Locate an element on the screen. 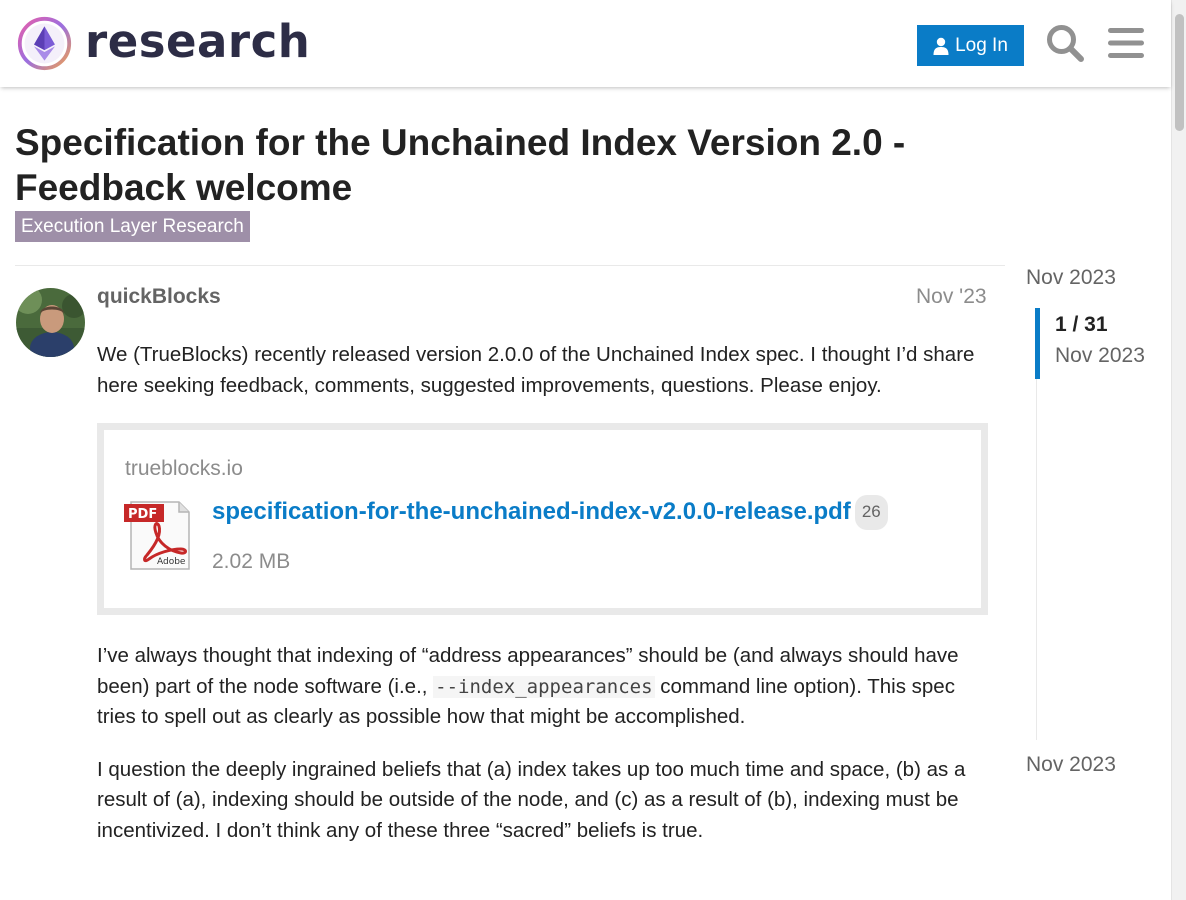 This screenshot has width=1186, height=900. svg-text: Adobe is located at coordinates (171, 562).